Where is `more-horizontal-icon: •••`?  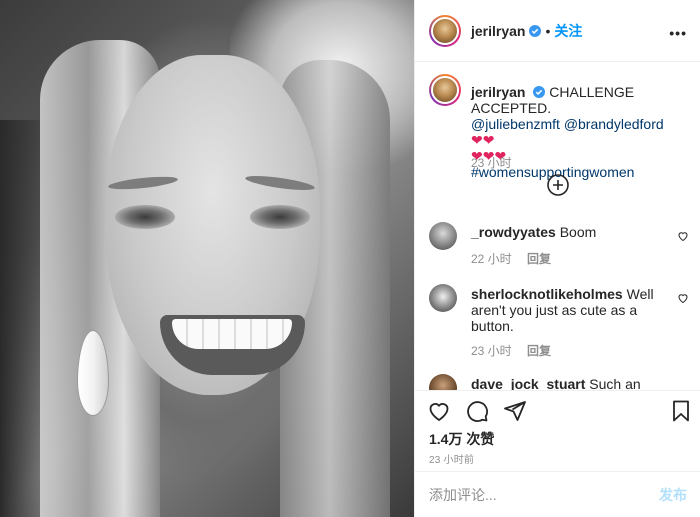 more-horizontal-icon: ••• is located at coordinates (678, 33).